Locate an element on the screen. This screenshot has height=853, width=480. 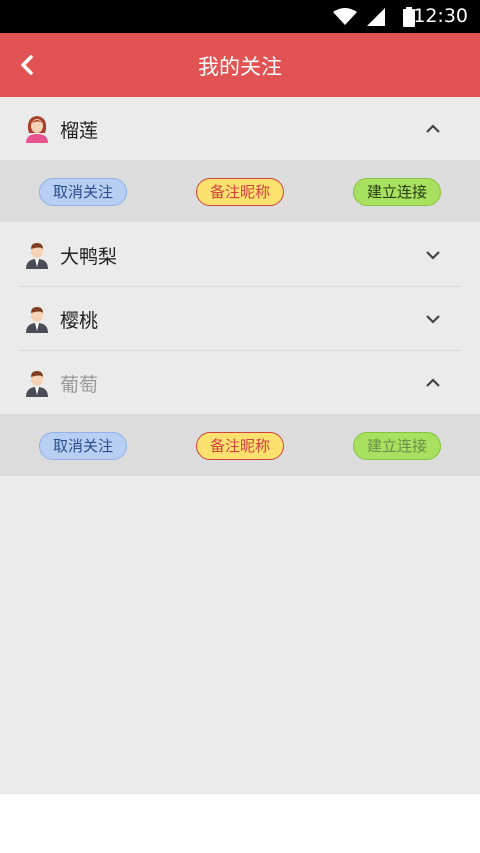
wifi-icon is located at coordinates (345, 19).